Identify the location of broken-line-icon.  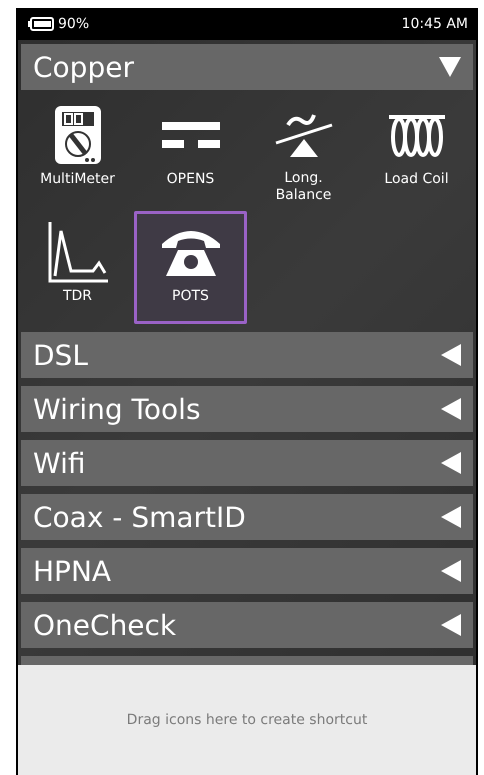
(191, 135).